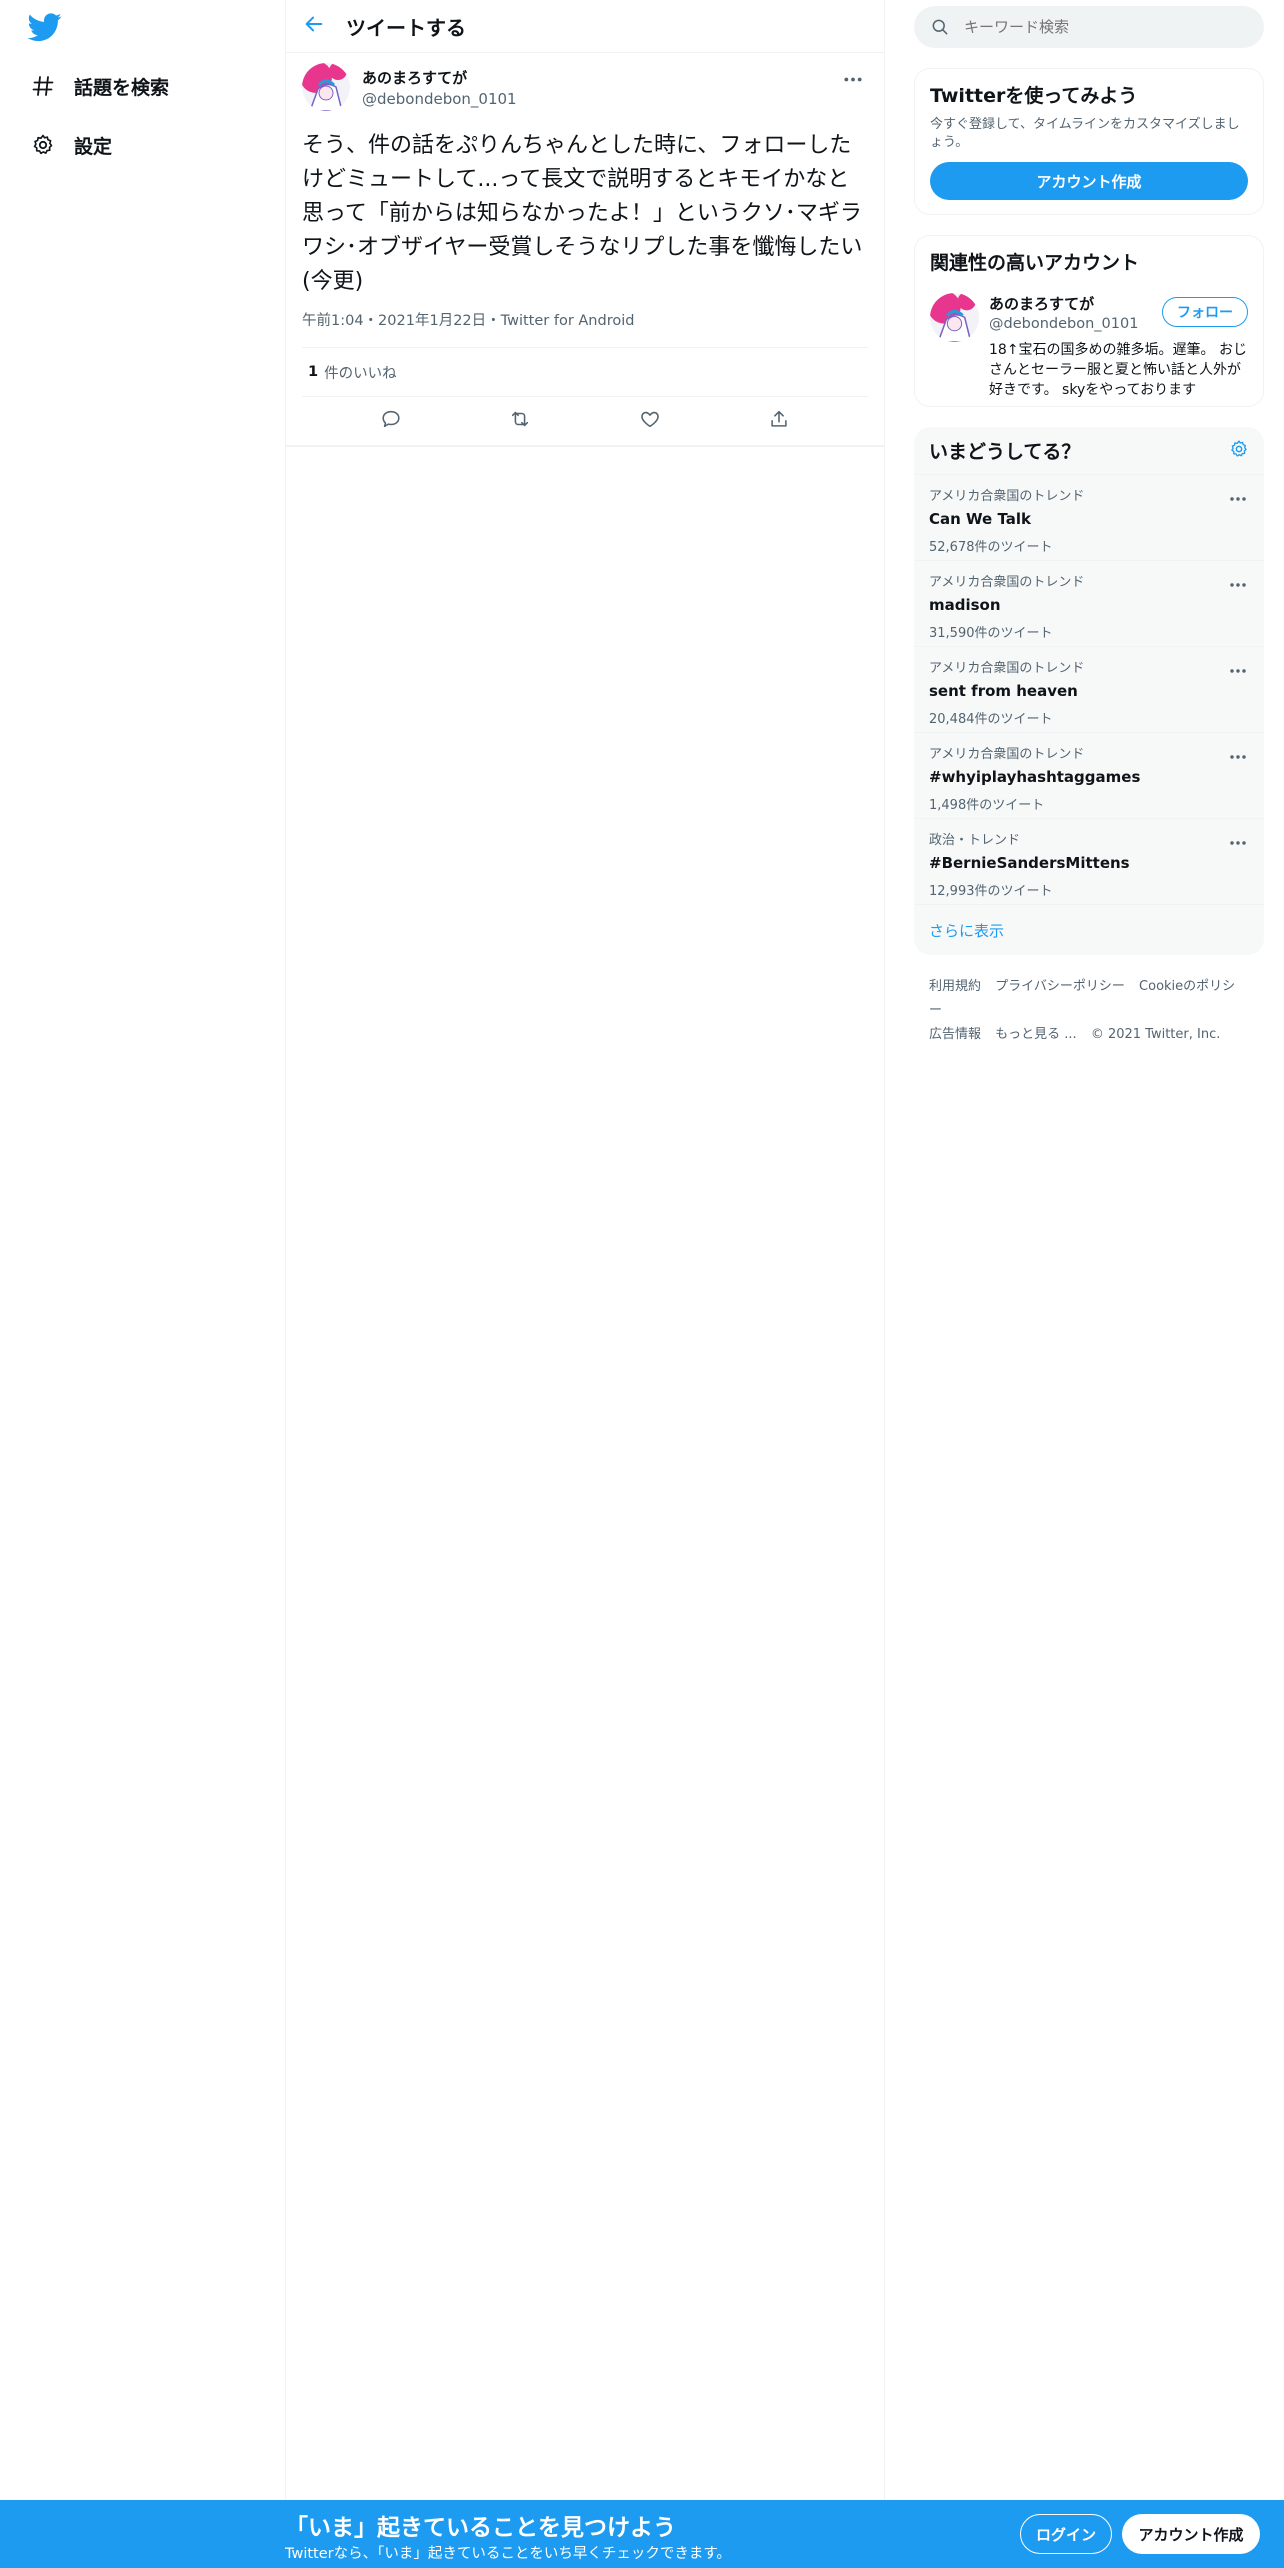 This screenshot has width=1284, height=2568. I want to click on trend-name: Can We Talk, so click(980, 519).